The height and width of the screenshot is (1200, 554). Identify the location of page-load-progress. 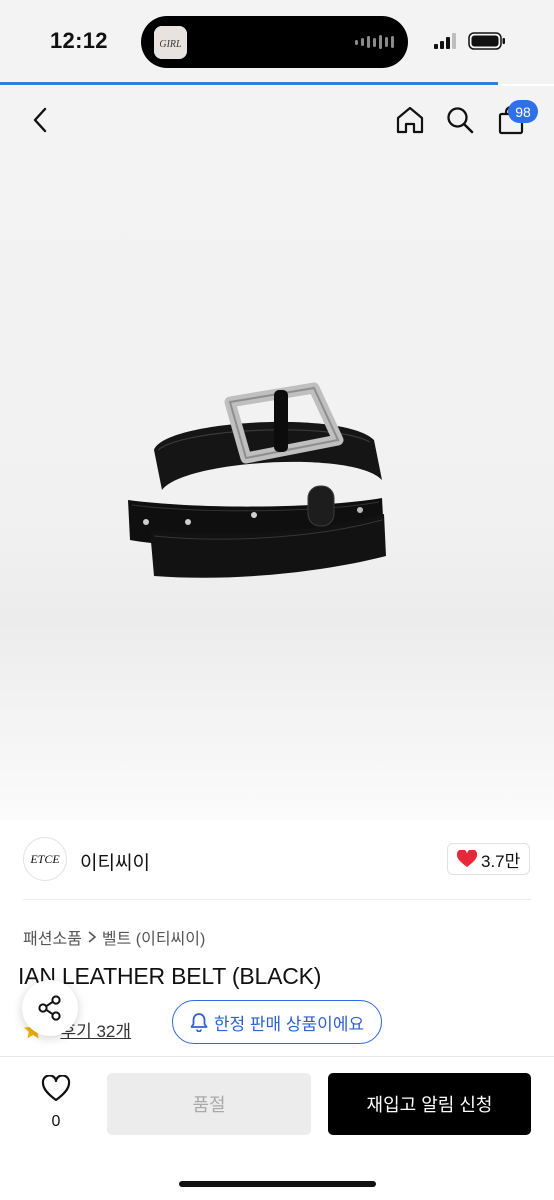
(249, 83).